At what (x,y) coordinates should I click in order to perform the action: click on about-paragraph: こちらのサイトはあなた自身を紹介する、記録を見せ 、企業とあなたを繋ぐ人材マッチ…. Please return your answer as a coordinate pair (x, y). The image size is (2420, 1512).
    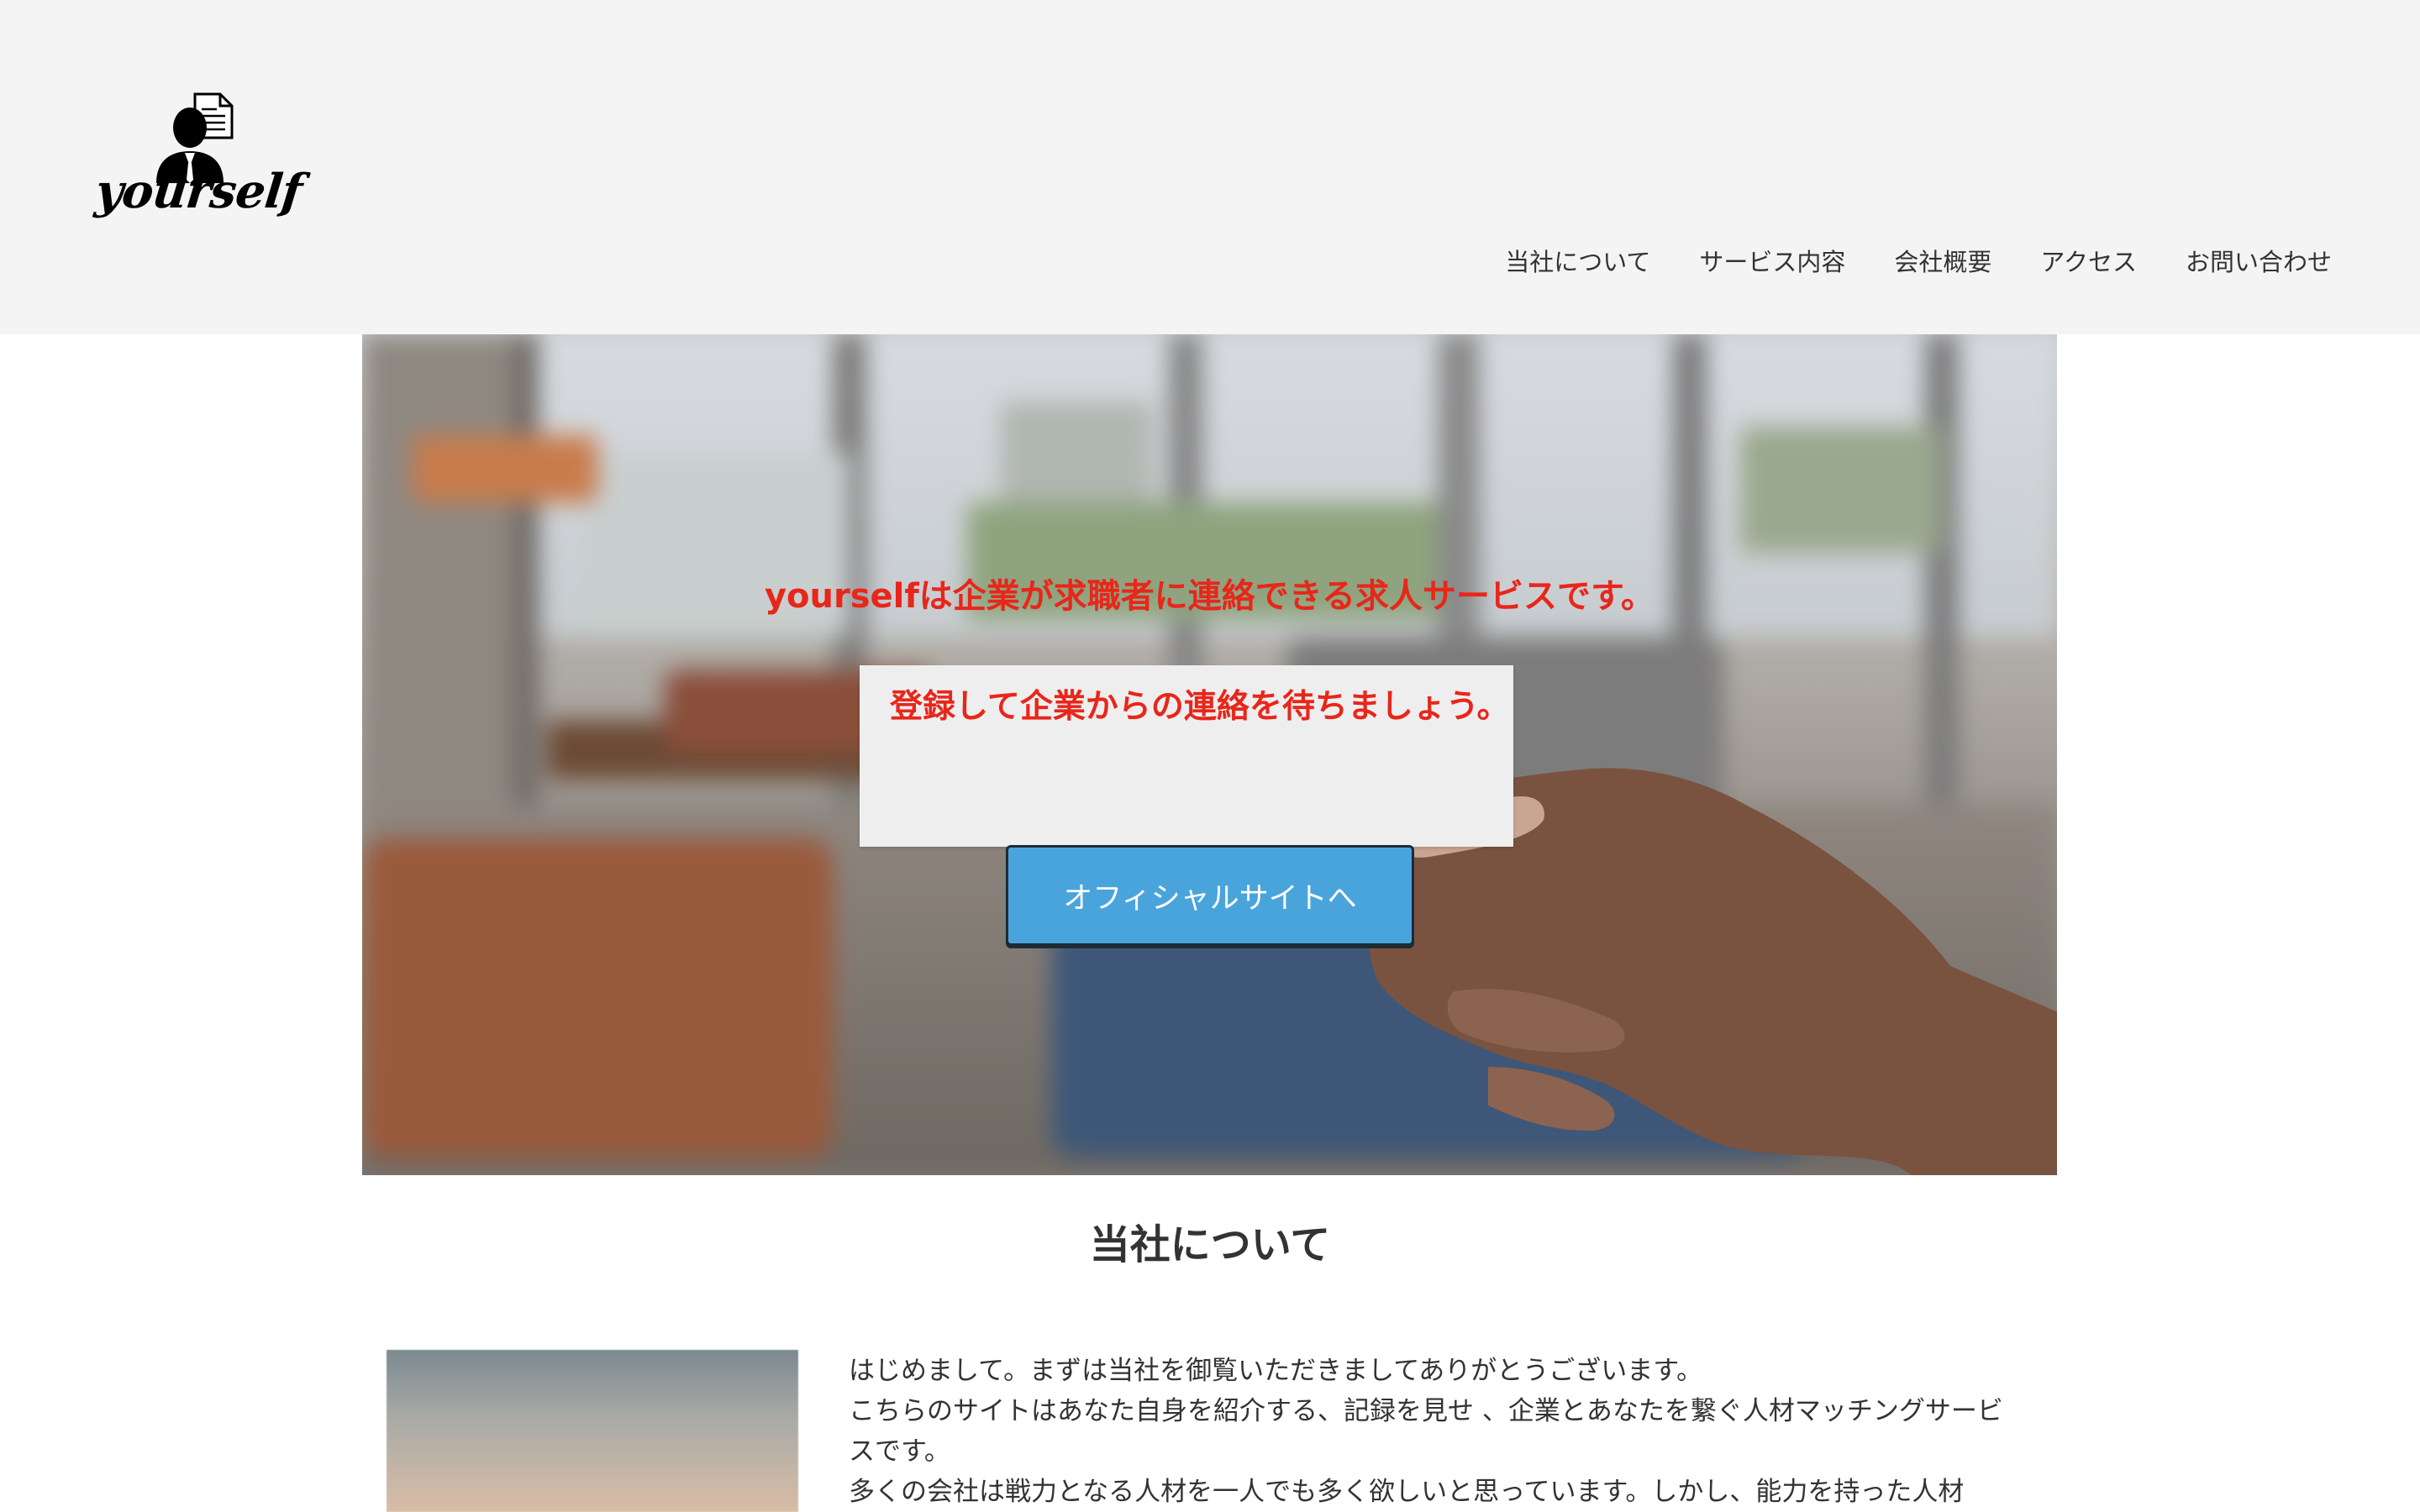
    Looking at the image, I should click on (1426, 1431).